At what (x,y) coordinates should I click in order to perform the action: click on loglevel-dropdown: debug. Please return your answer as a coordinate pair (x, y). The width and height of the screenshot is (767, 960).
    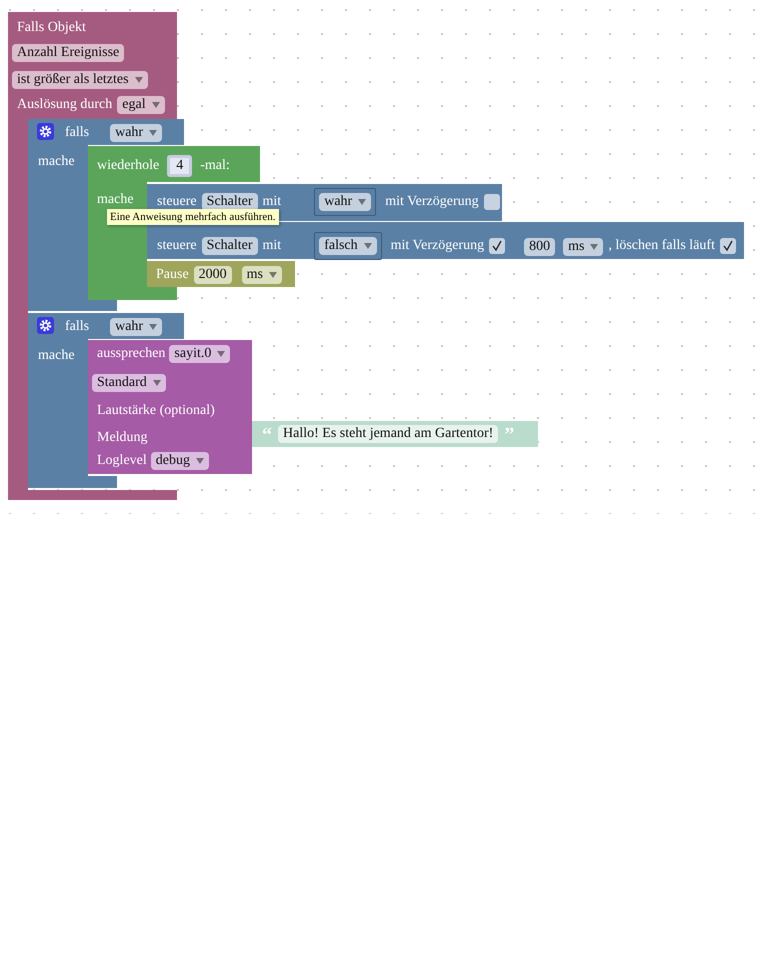
    Looking at the image, I should click on (179, 461).